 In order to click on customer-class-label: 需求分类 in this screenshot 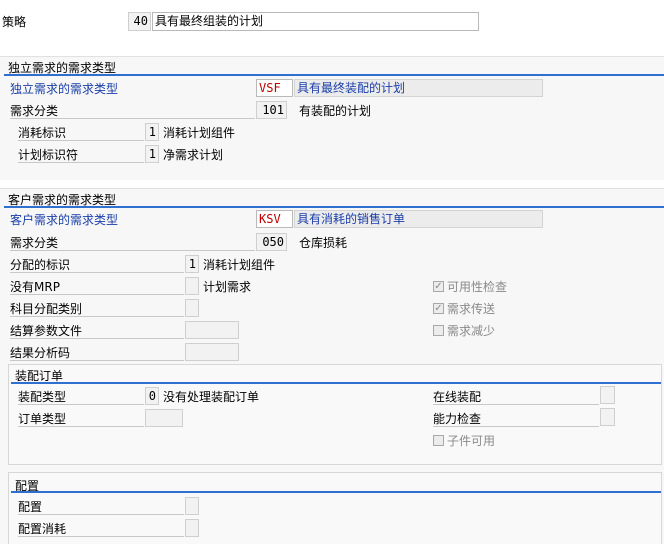, I will do `click(132, 243)`.